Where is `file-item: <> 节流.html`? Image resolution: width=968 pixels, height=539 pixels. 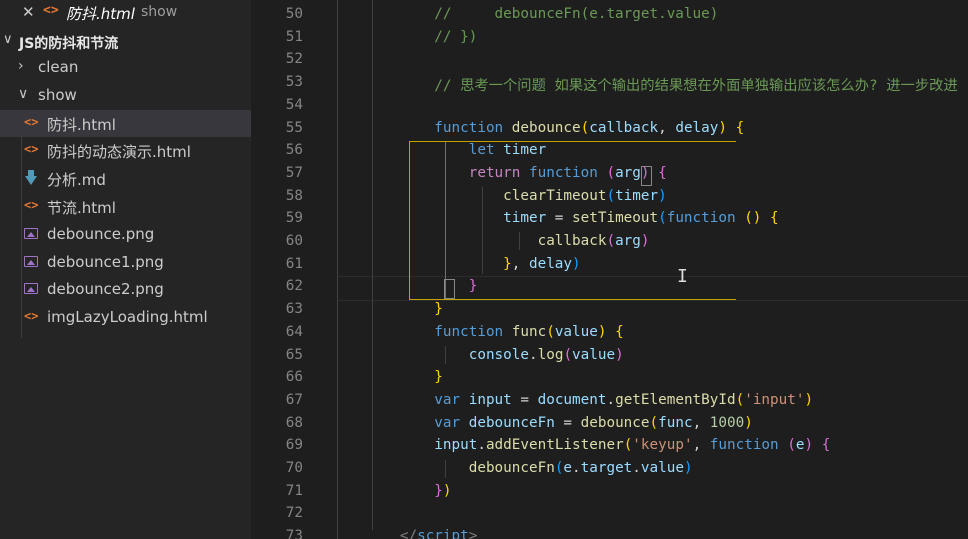 file-item: <> 节流.html is located at coordinates (125, 206).